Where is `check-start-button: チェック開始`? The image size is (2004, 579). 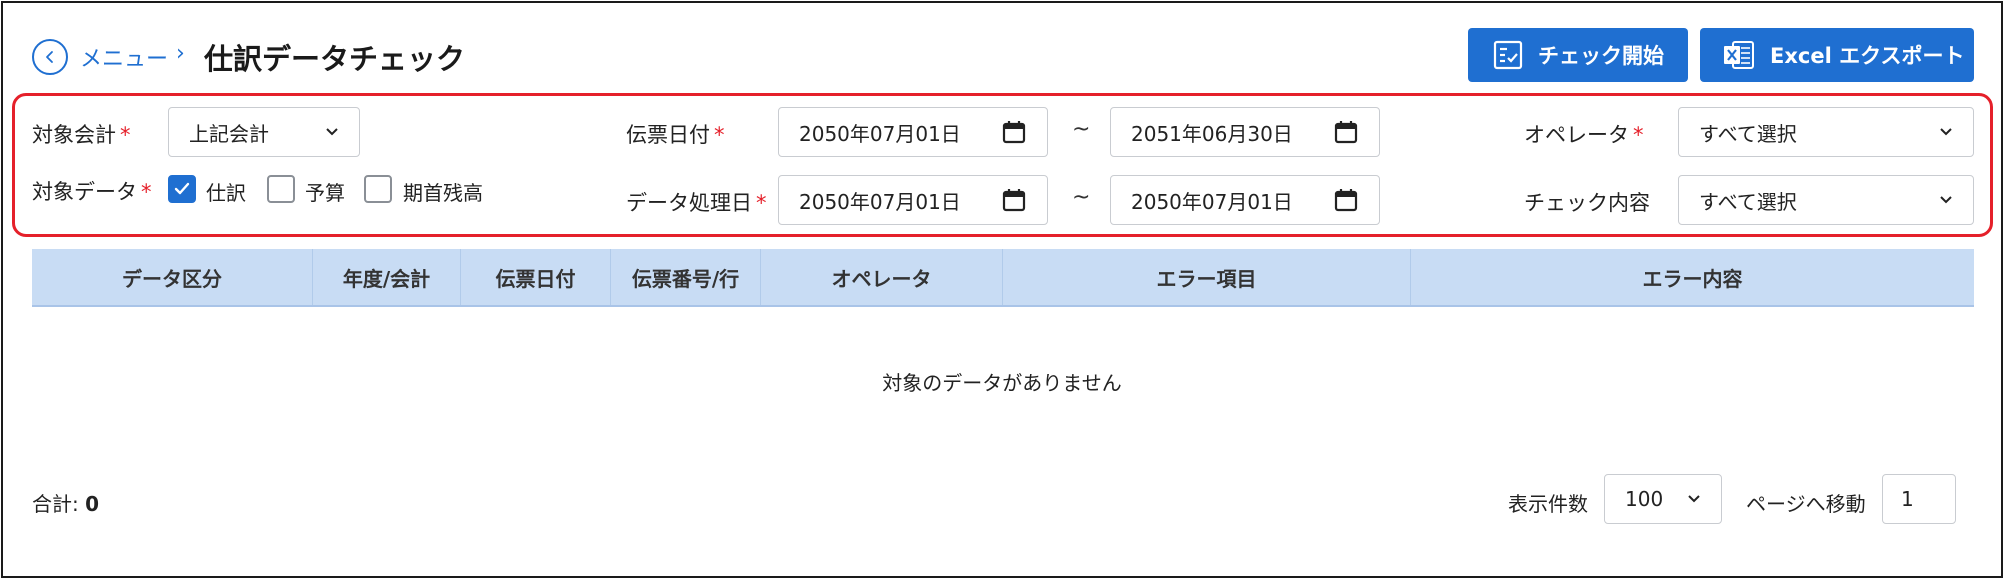 check-start-button: チェック開始 is located at coordinates (1578, 55).